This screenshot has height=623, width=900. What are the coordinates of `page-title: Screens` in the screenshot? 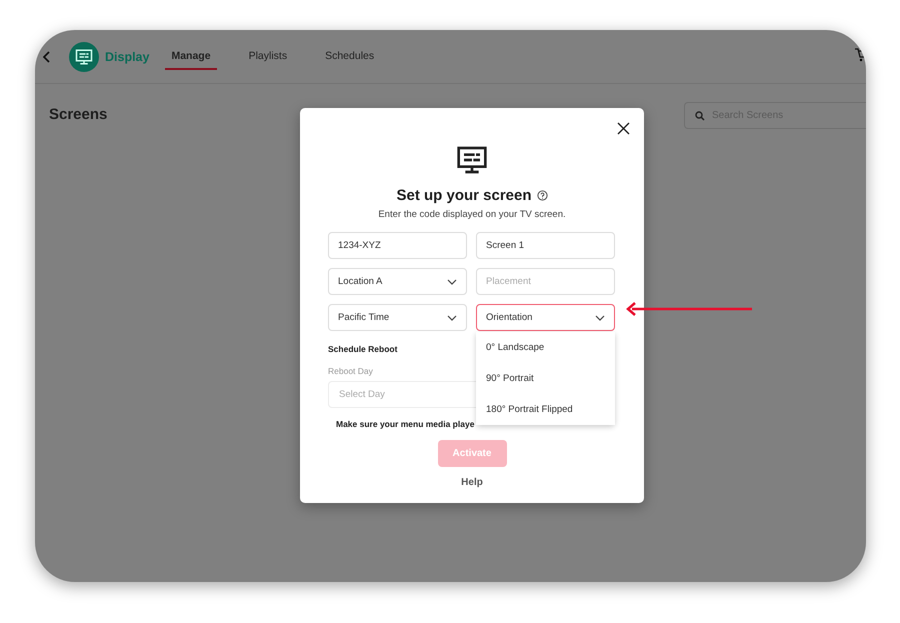 It's located at (78, 114).